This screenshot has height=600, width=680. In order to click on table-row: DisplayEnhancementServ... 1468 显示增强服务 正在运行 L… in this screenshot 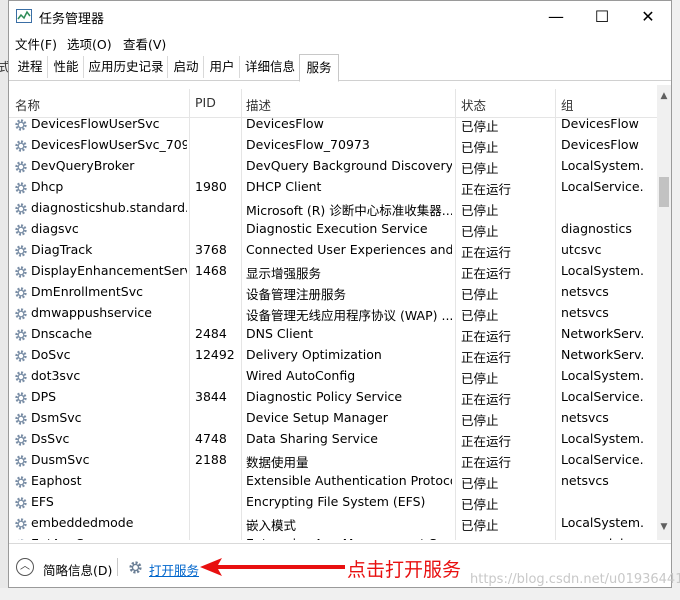, I will do `click(333, 271)`.